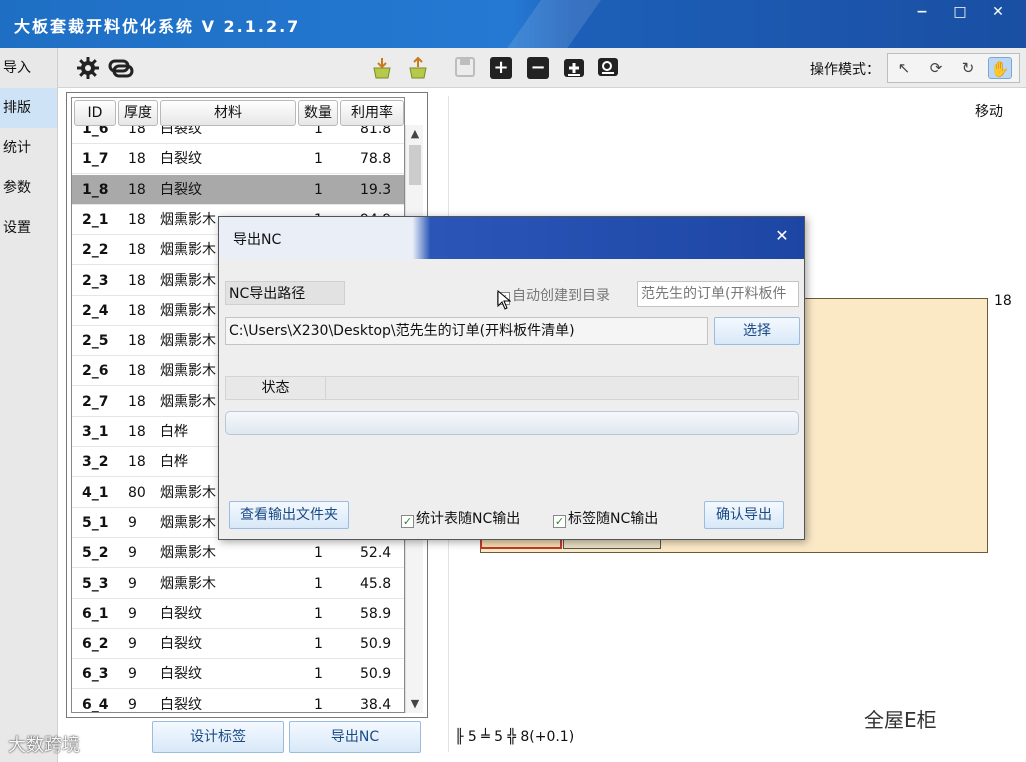 This screenshot has width=1026, height=762. What do you see at coordinates (372, 113) in the screenshot?
I see `column-header-rate: 利用率` at bounding box center [372, 113].